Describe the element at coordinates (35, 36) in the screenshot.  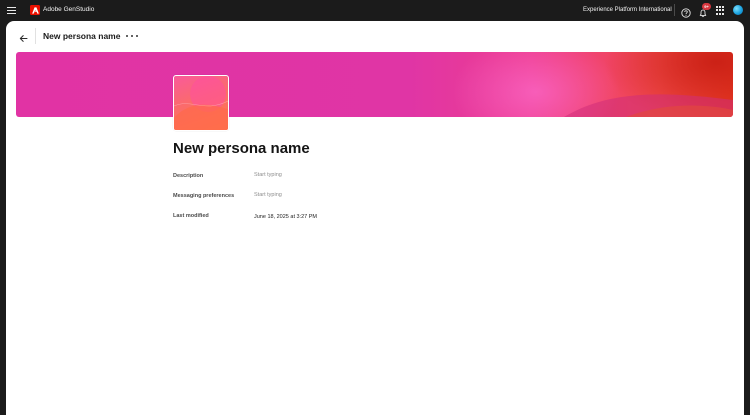
I see `header-divider` at that location.